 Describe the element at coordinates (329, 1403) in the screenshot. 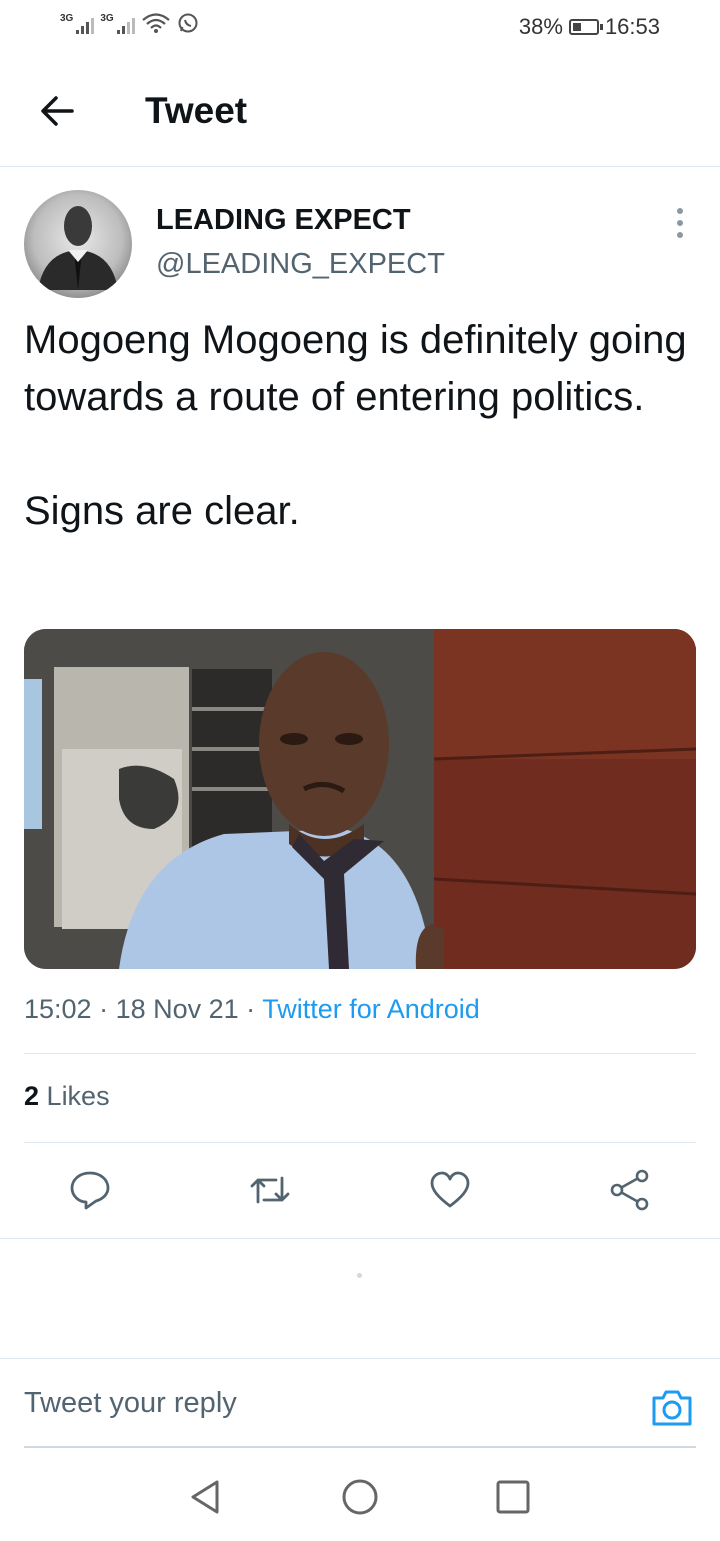

I see `reply-input` at that location.